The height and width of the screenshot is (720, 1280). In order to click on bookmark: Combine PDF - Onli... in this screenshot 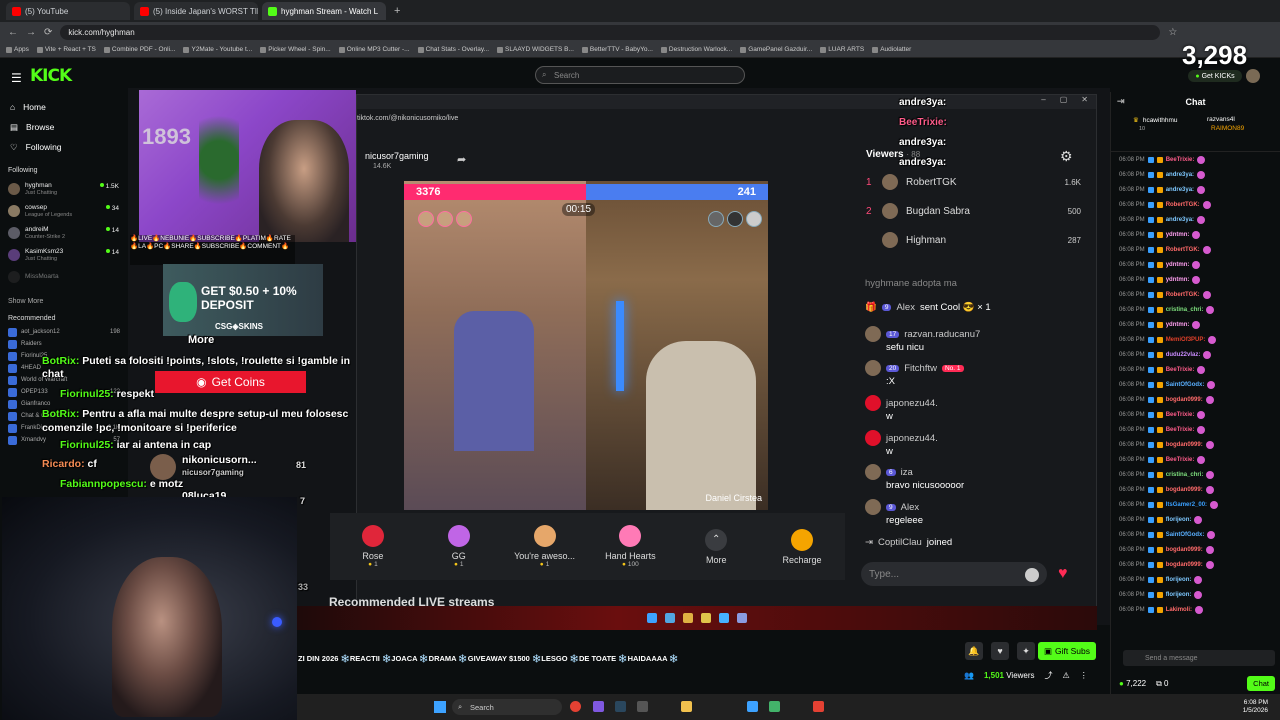, I will do `click(139, 49)`.